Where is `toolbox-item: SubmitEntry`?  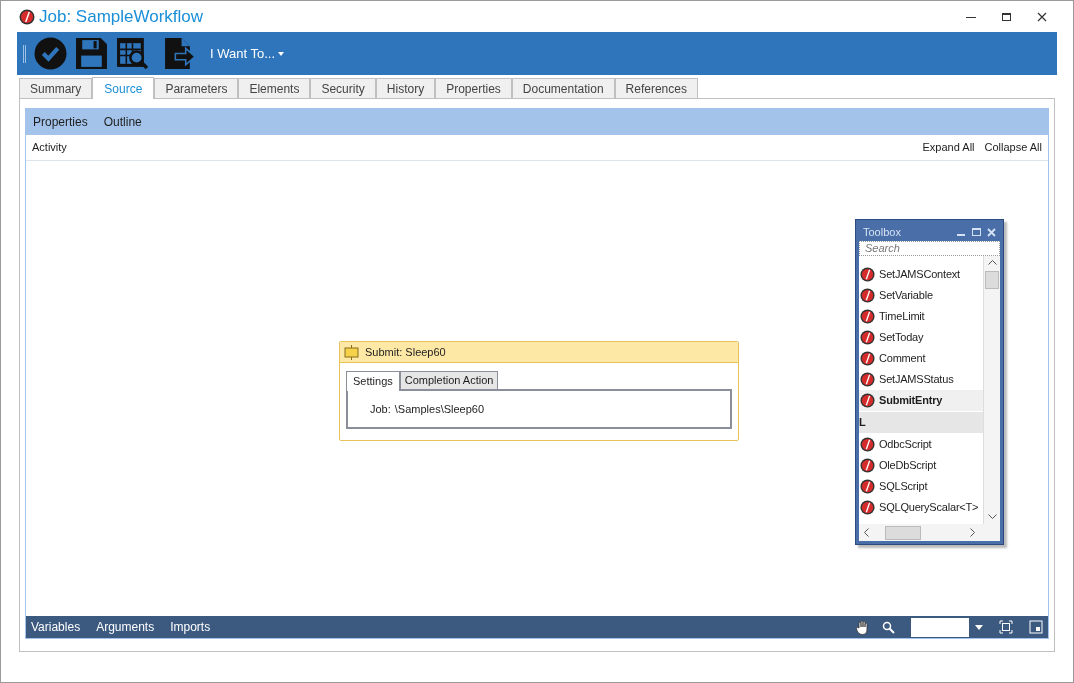 toolbox-item: SubmitEntry is located at coordinates (921, 400).